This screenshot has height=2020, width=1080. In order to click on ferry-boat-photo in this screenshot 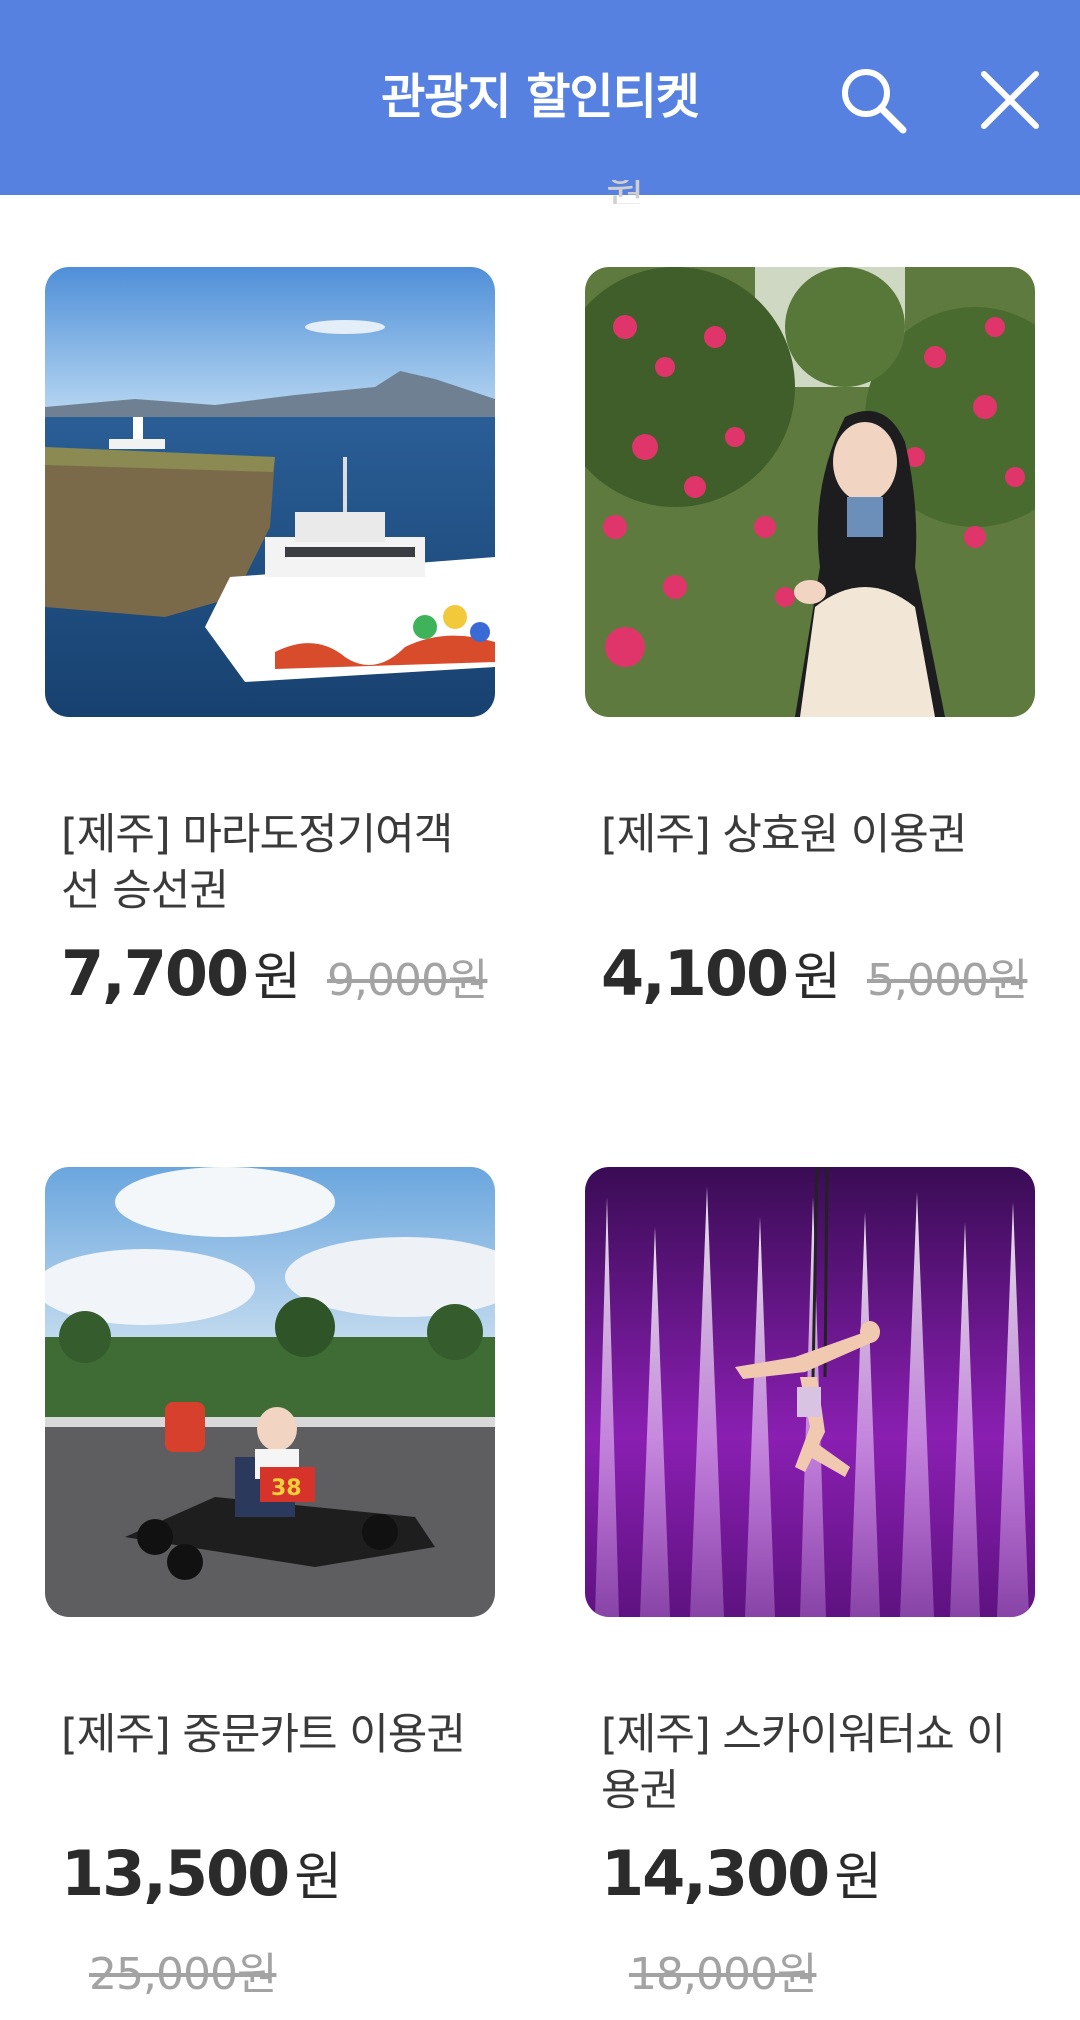, I will do `click(270, 492)`.